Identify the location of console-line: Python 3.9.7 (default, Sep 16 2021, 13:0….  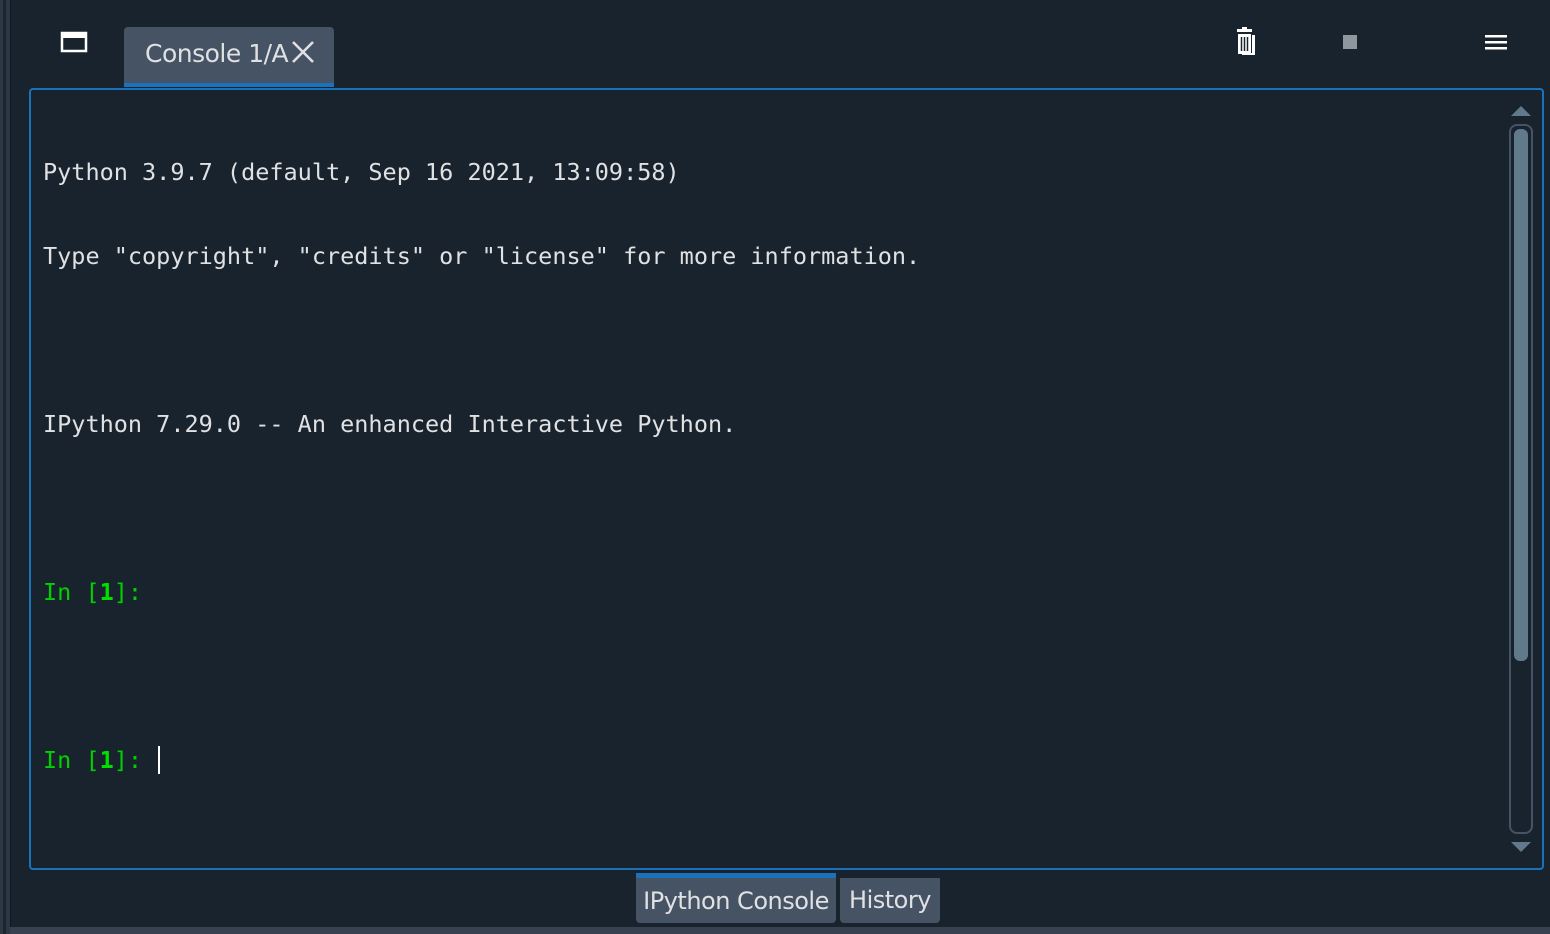
(361, 172).